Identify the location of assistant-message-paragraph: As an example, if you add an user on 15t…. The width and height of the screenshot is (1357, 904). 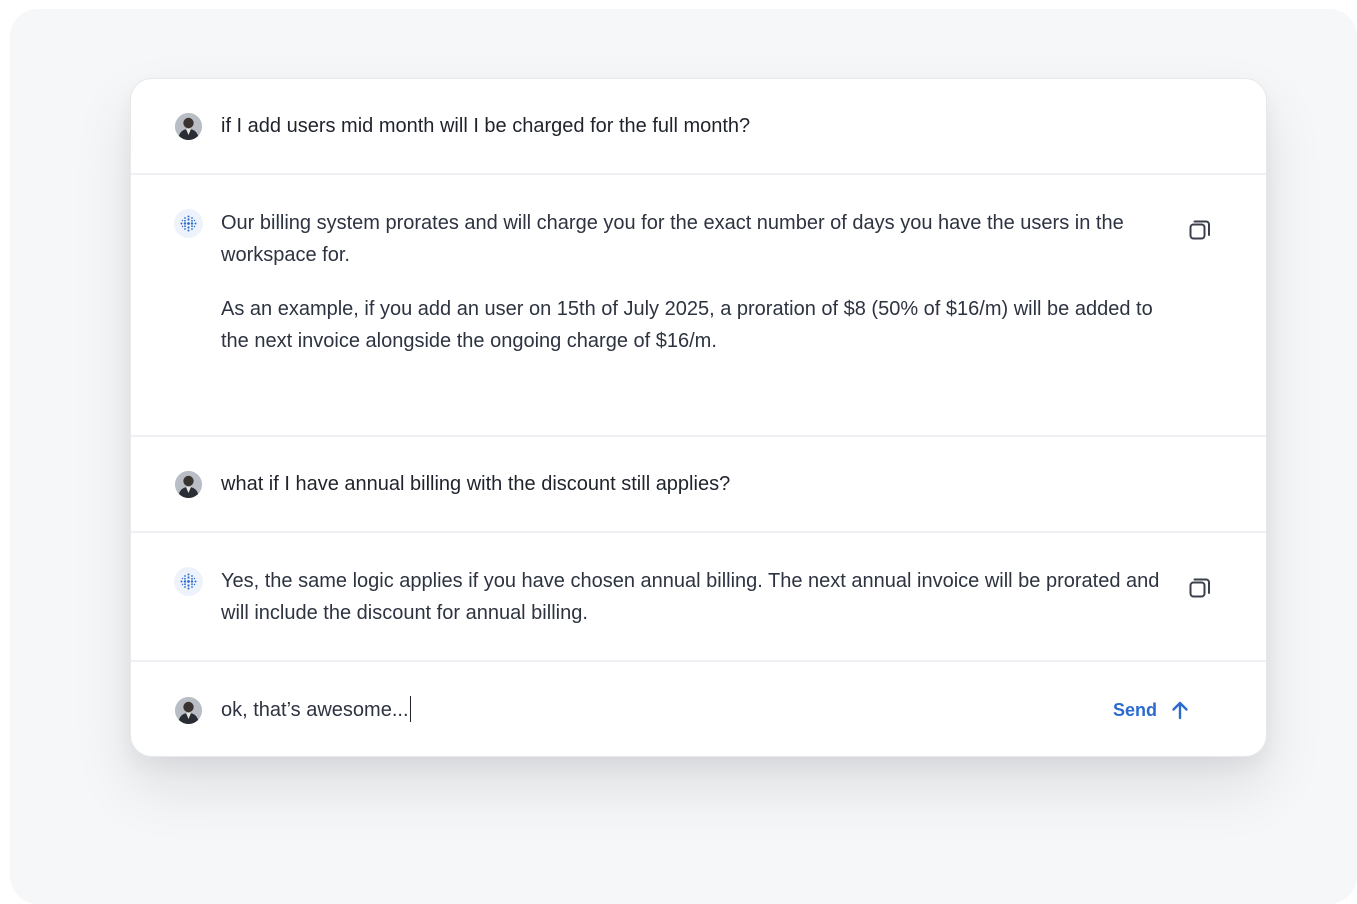
(687, 325).